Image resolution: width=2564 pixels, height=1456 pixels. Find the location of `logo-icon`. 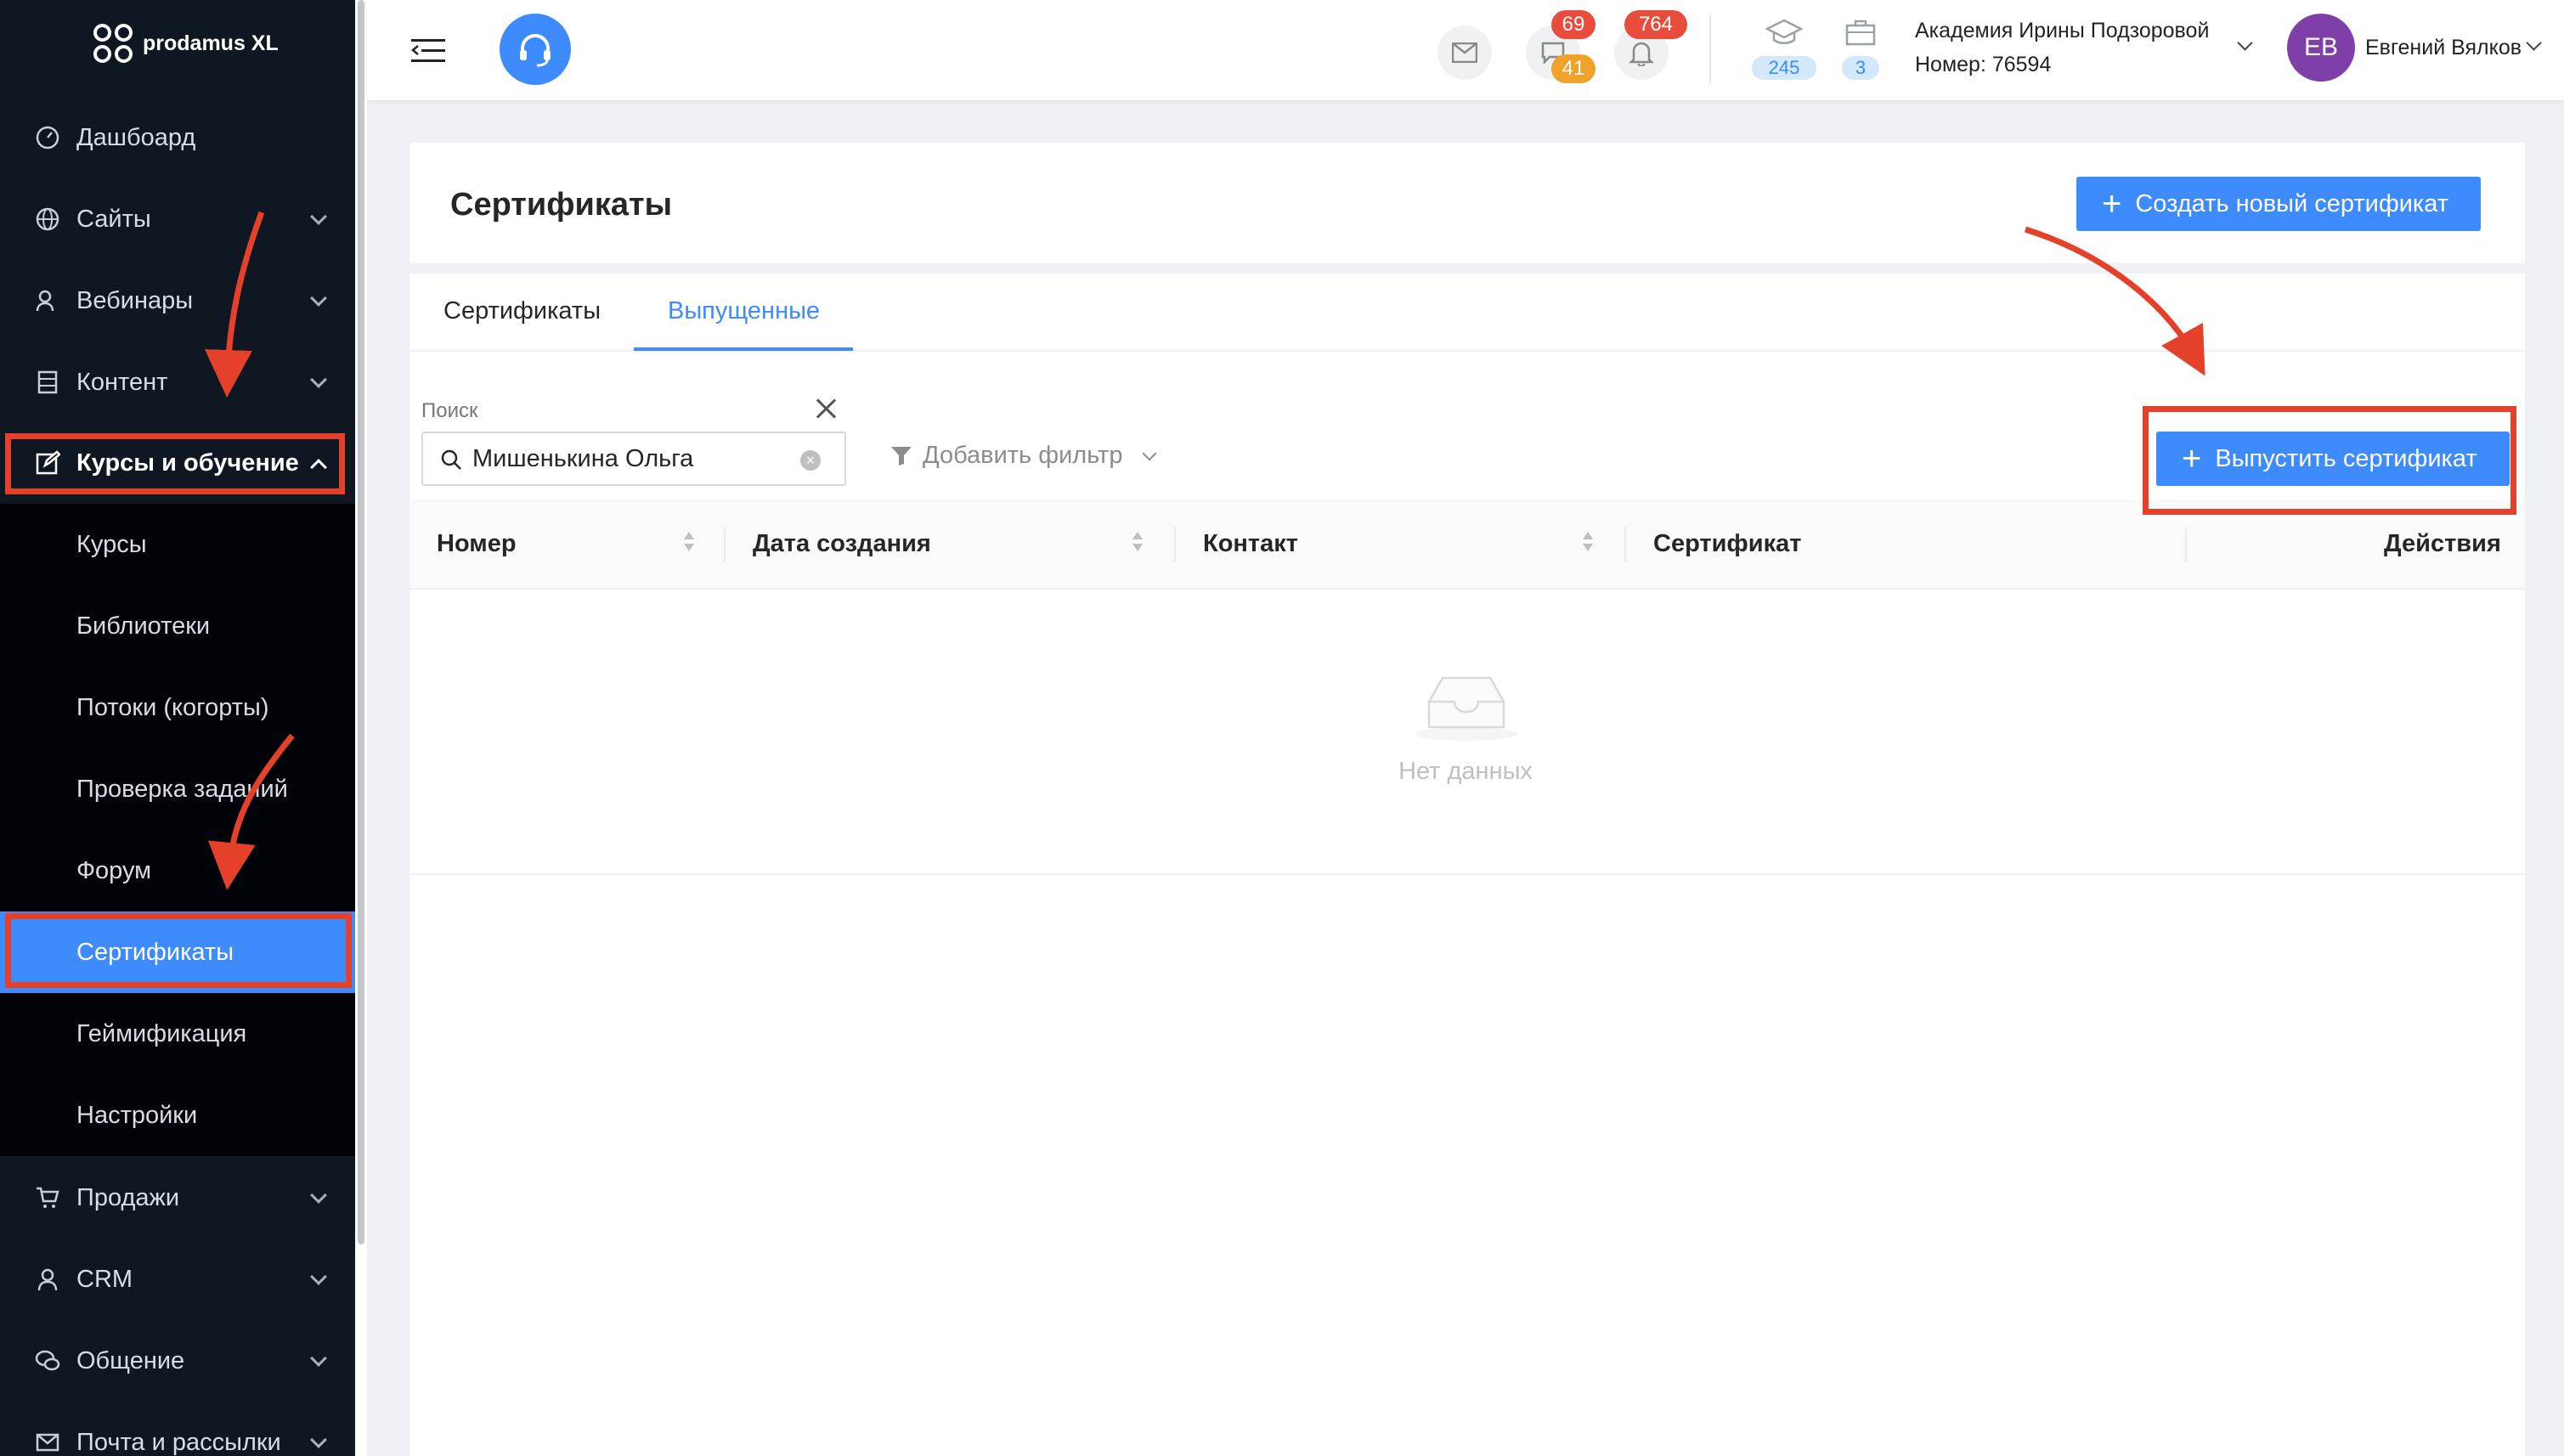

logo-icon is located at coordinates (113, 43).